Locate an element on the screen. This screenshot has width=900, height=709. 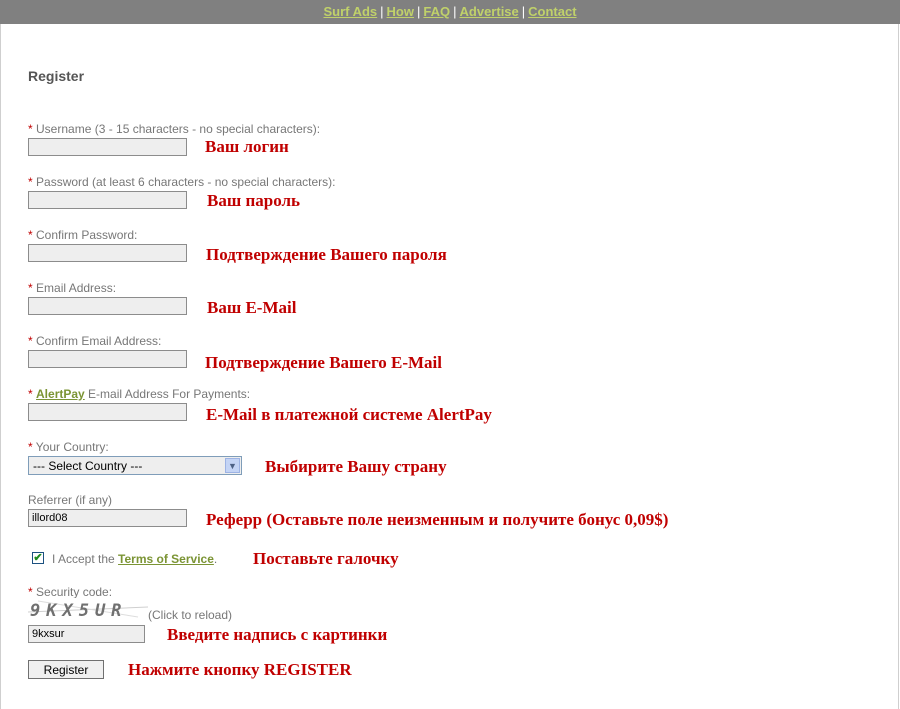
username-input is located at coordinates (107, 147).